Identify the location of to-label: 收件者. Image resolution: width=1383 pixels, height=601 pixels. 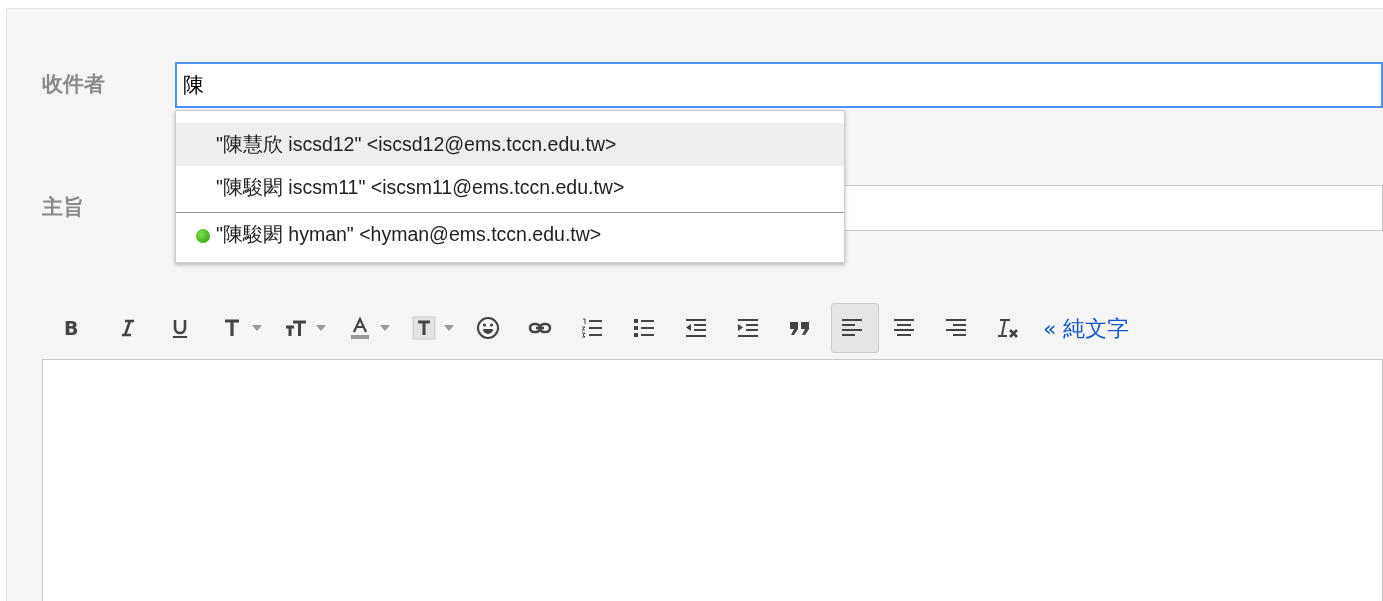
(74, 85).